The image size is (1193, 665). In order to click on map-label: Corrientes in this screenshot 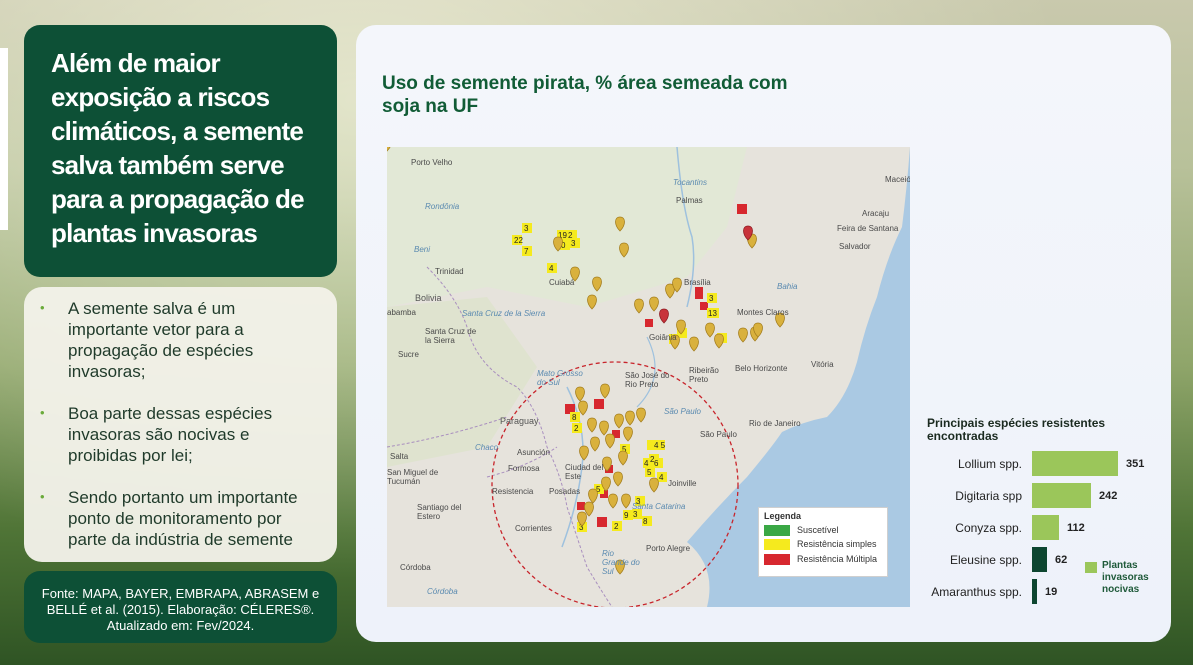, I will do `click(533, 528)`.